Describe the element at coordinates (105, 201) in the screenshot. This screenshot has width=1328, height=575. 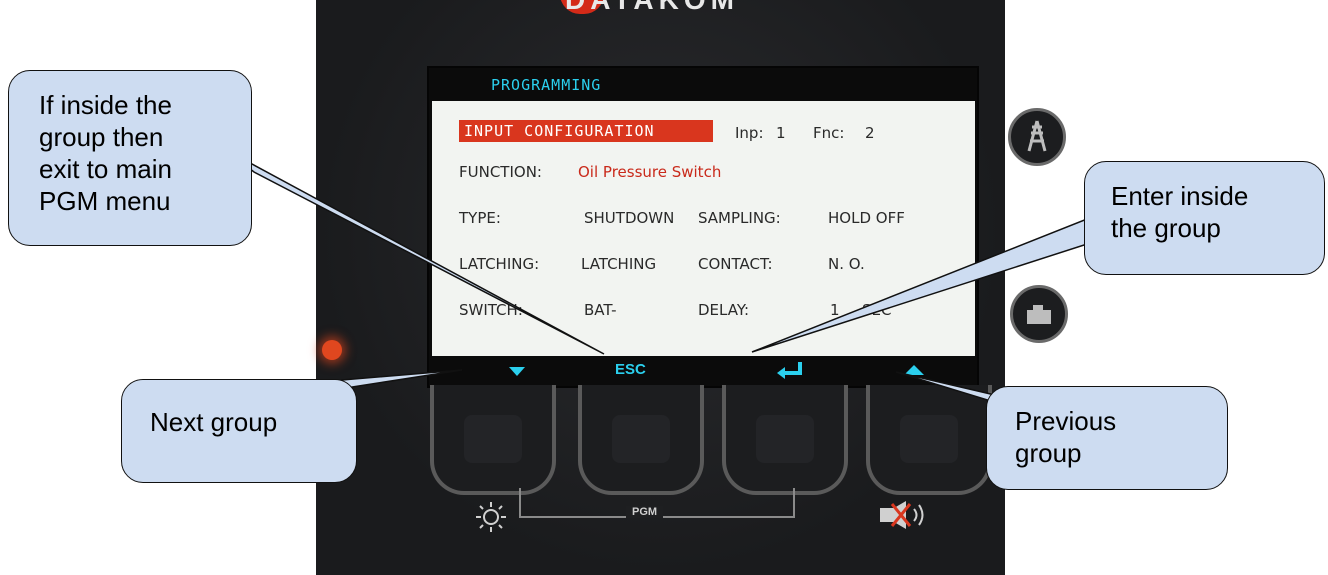
I see `callout-exit-line4: PGM menu` at that location.